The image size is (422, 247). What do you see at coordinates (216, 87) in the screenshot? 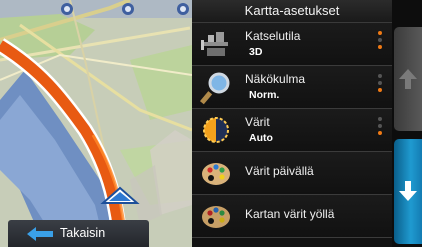
I see `magnifier-icon` at bounding box center [216, 87].